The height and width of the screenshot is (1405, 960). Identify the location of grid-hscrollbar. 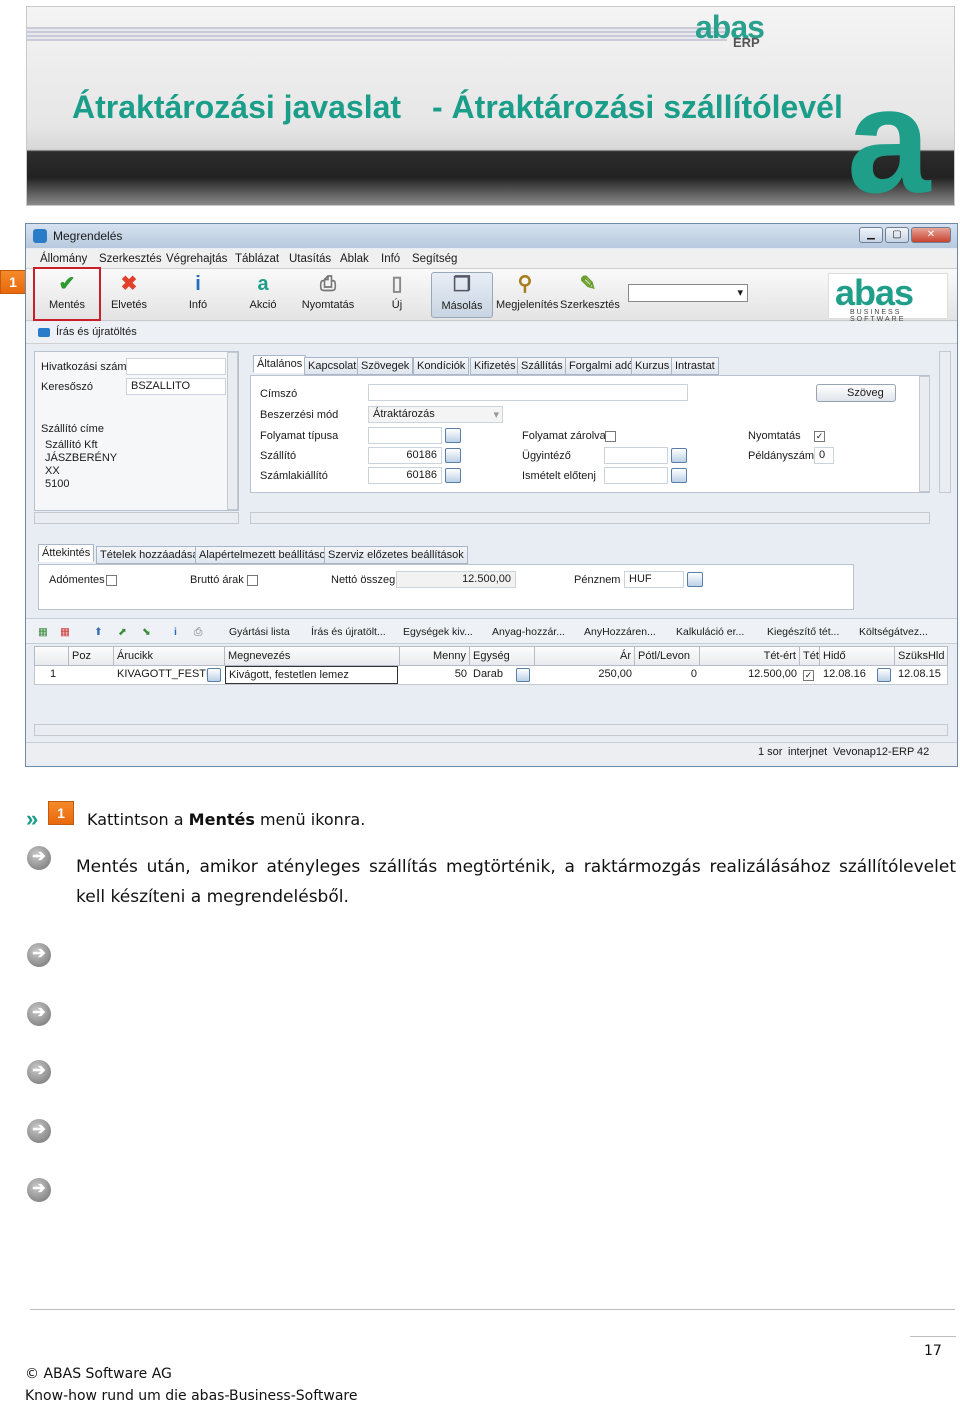
(491, 730).